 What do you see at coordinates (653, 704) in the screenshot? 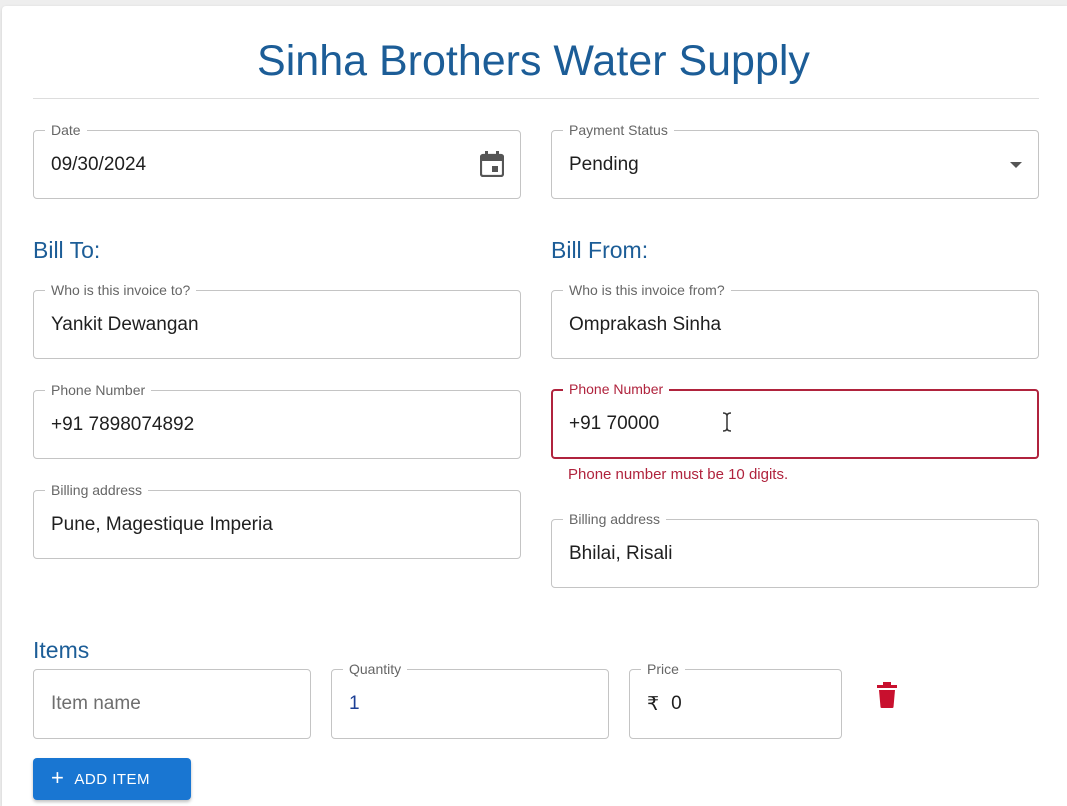
I see `rupee-symbol: ₹` at bounding box center [653, 704].